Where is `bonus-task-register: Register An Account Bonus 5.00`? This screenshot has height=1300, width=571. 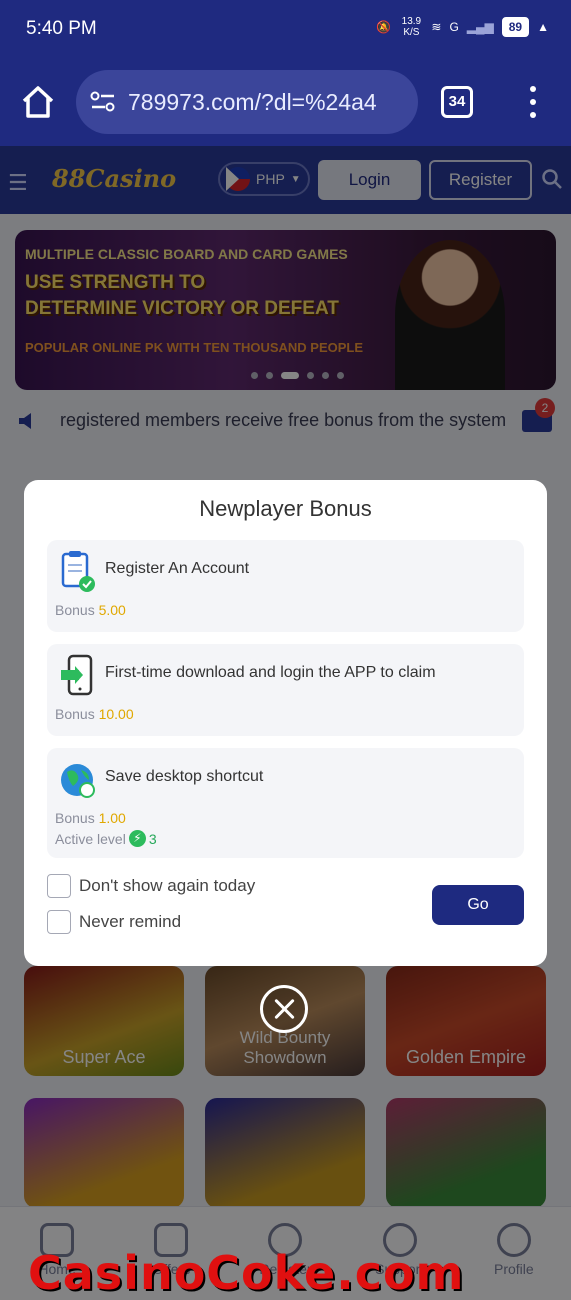 bonus-task-register: Register An Account Bonus 5.00 is located at coordinates (285, 586).